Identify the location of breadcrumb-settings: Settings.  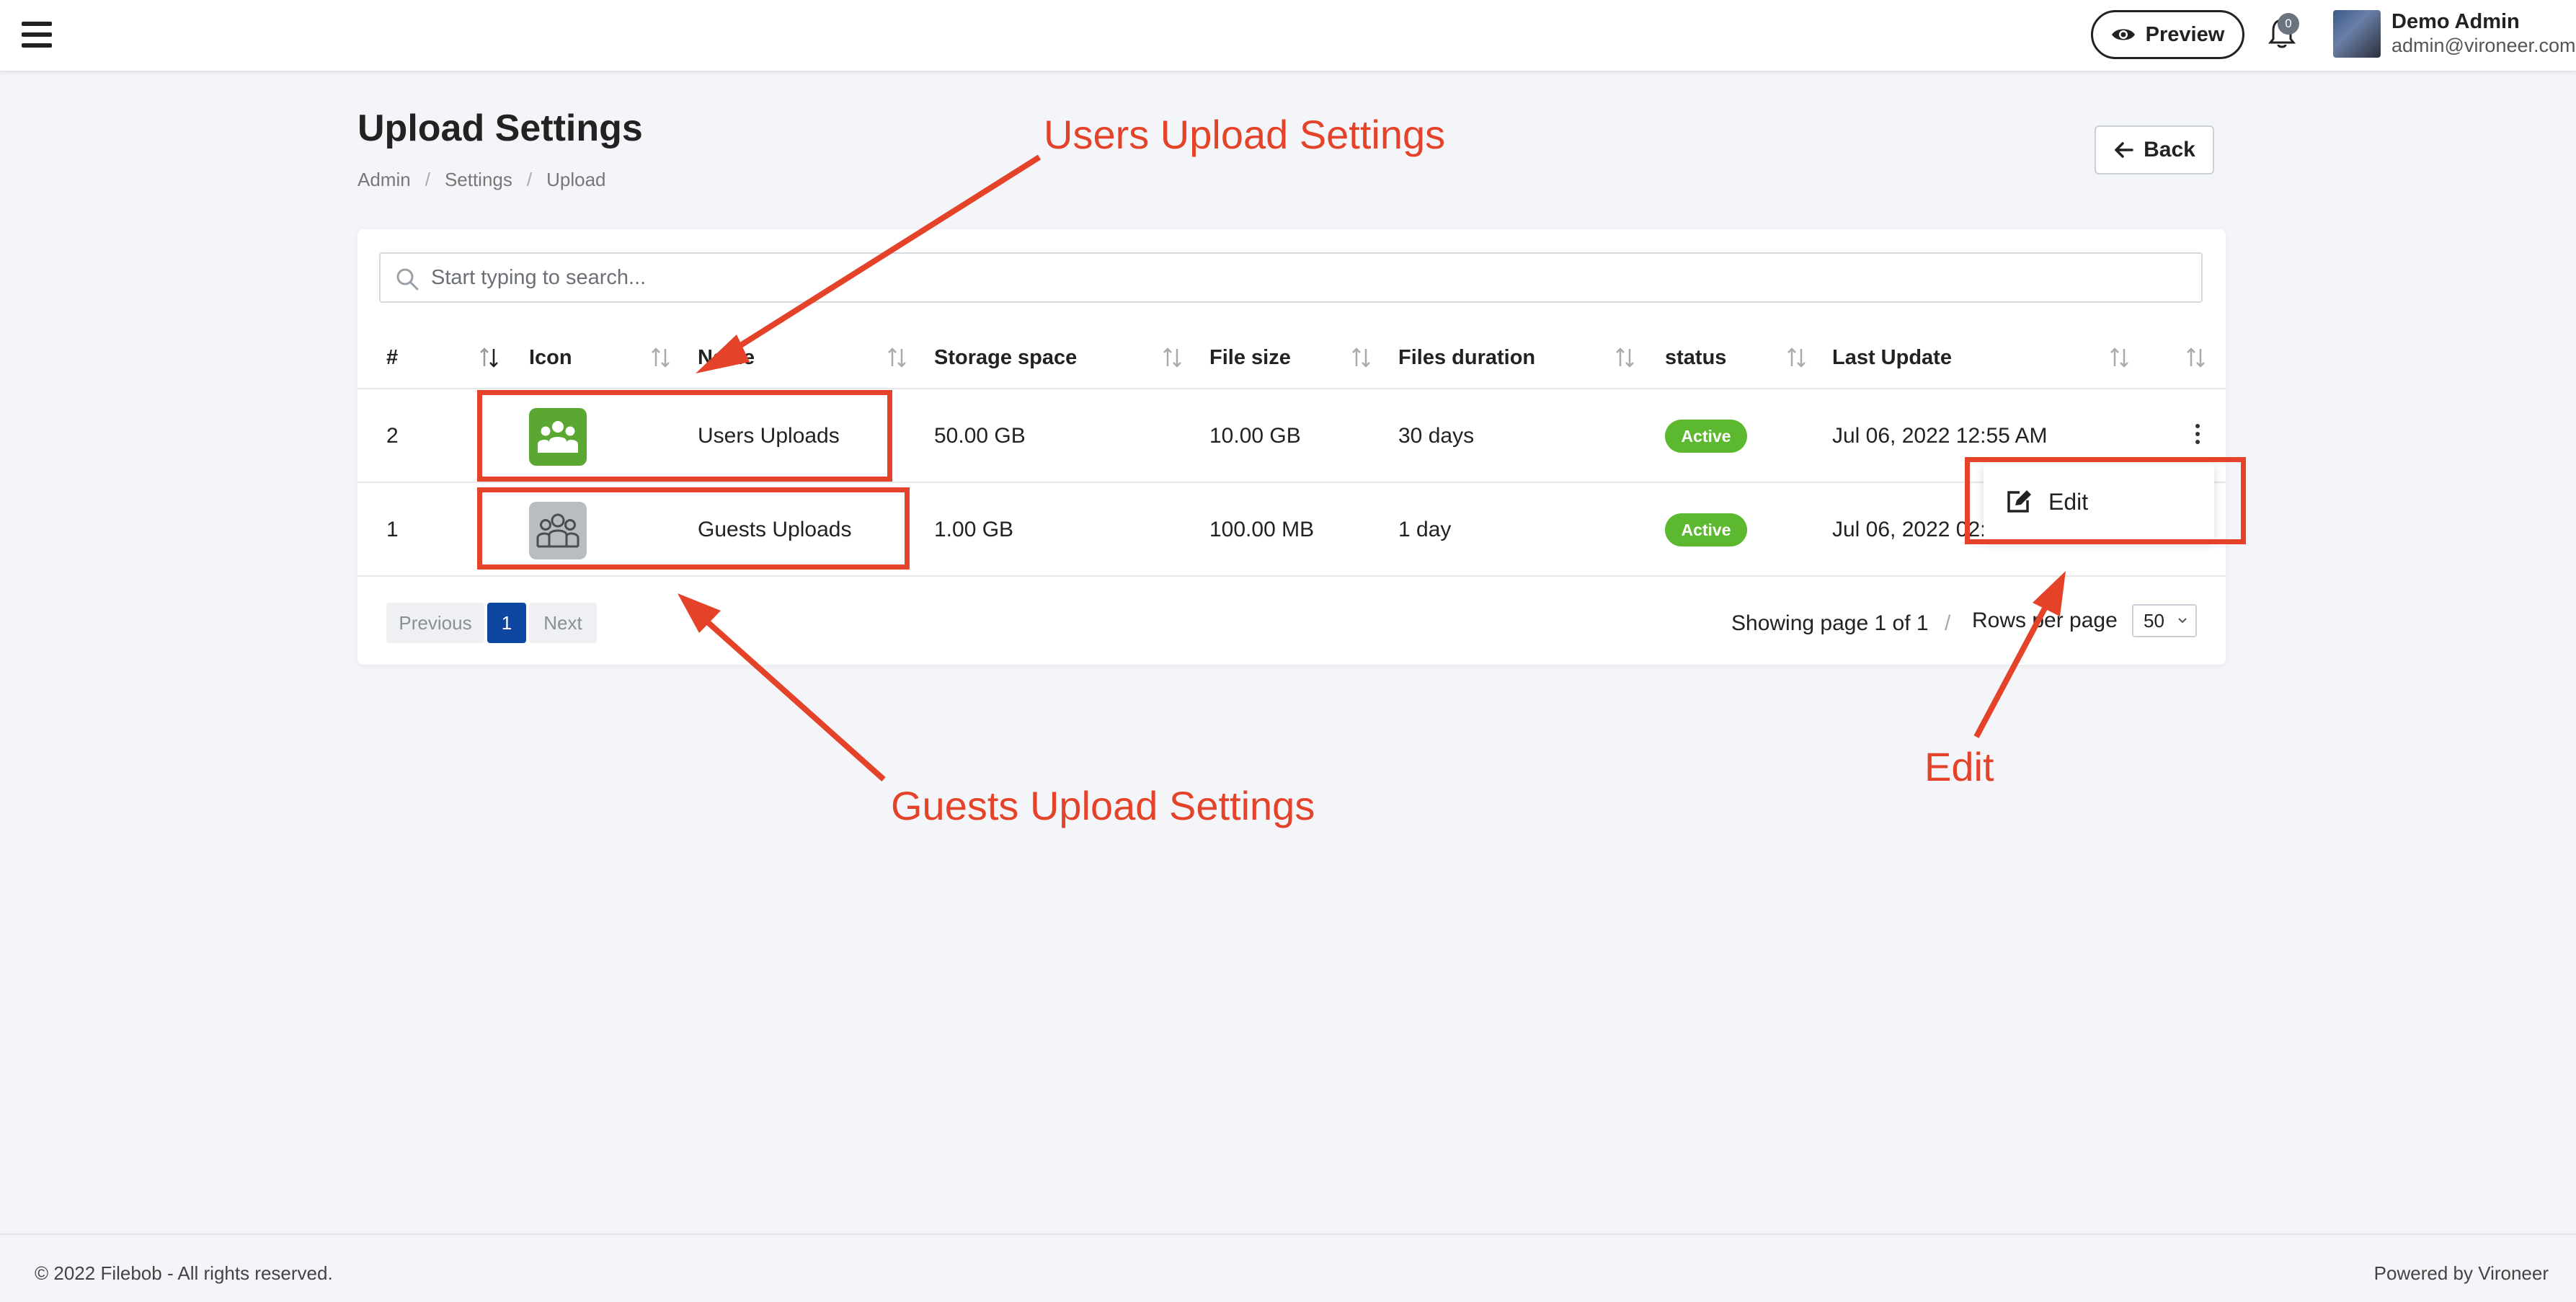
(478, 180).